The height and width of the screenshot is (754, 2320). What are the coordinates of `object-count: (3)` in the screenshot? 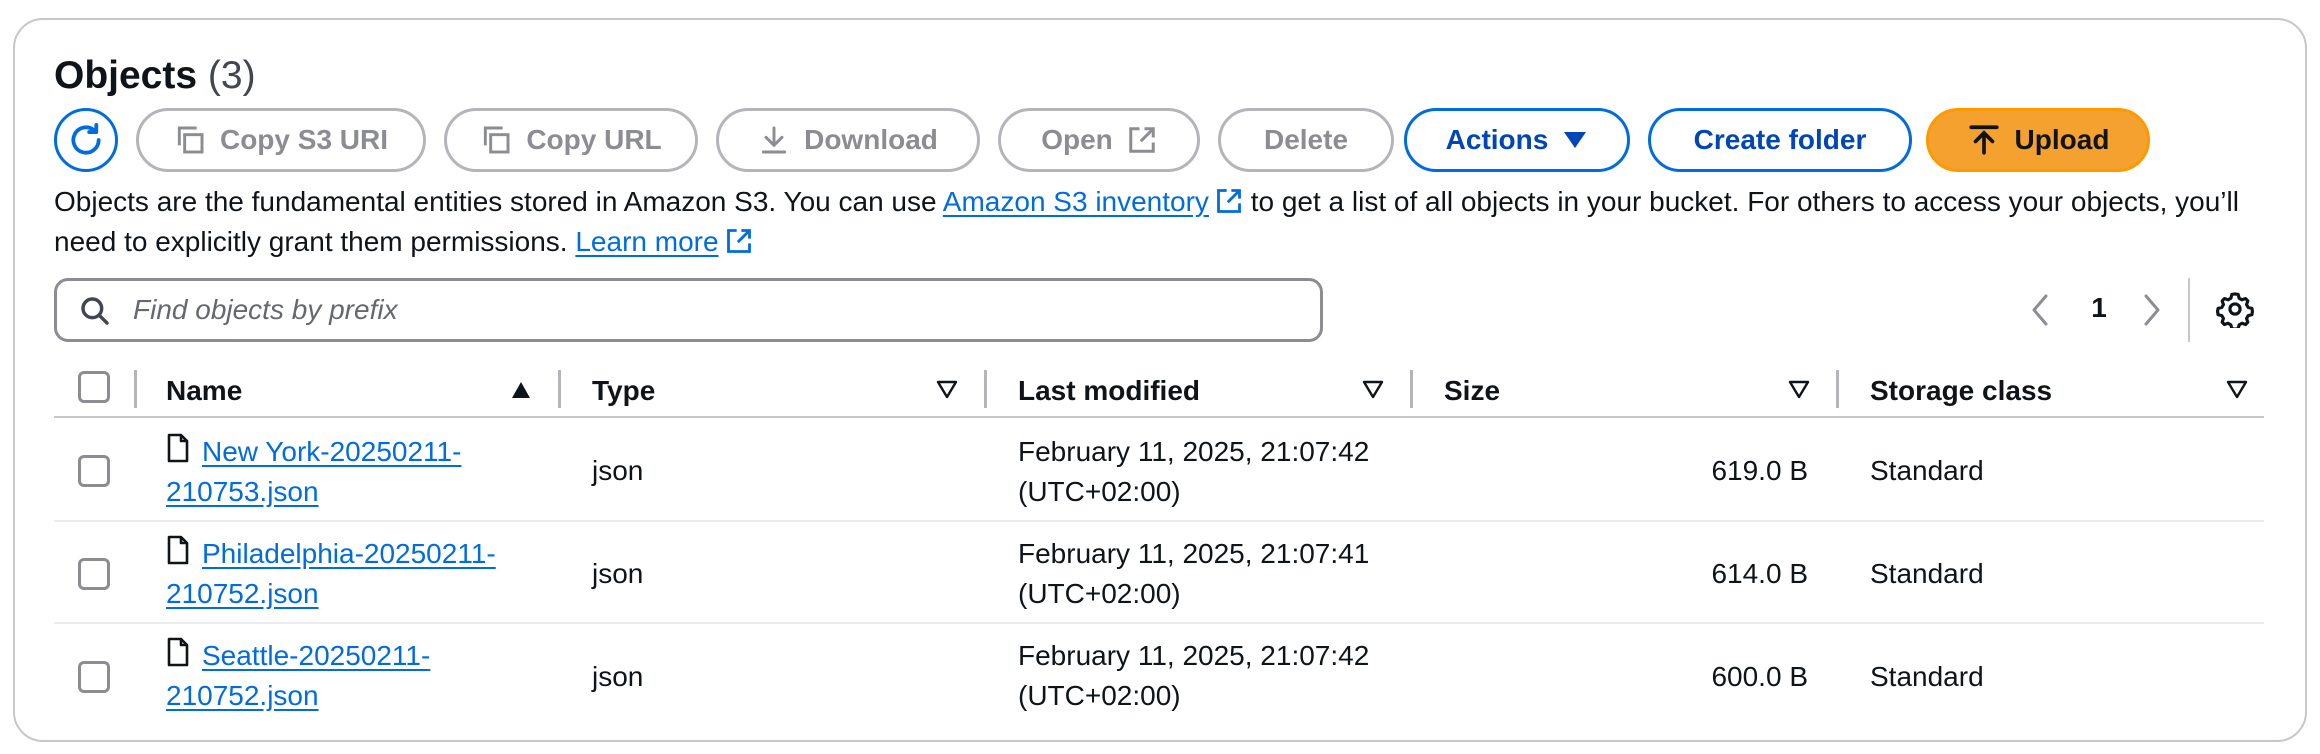 It's located at (231, 75).